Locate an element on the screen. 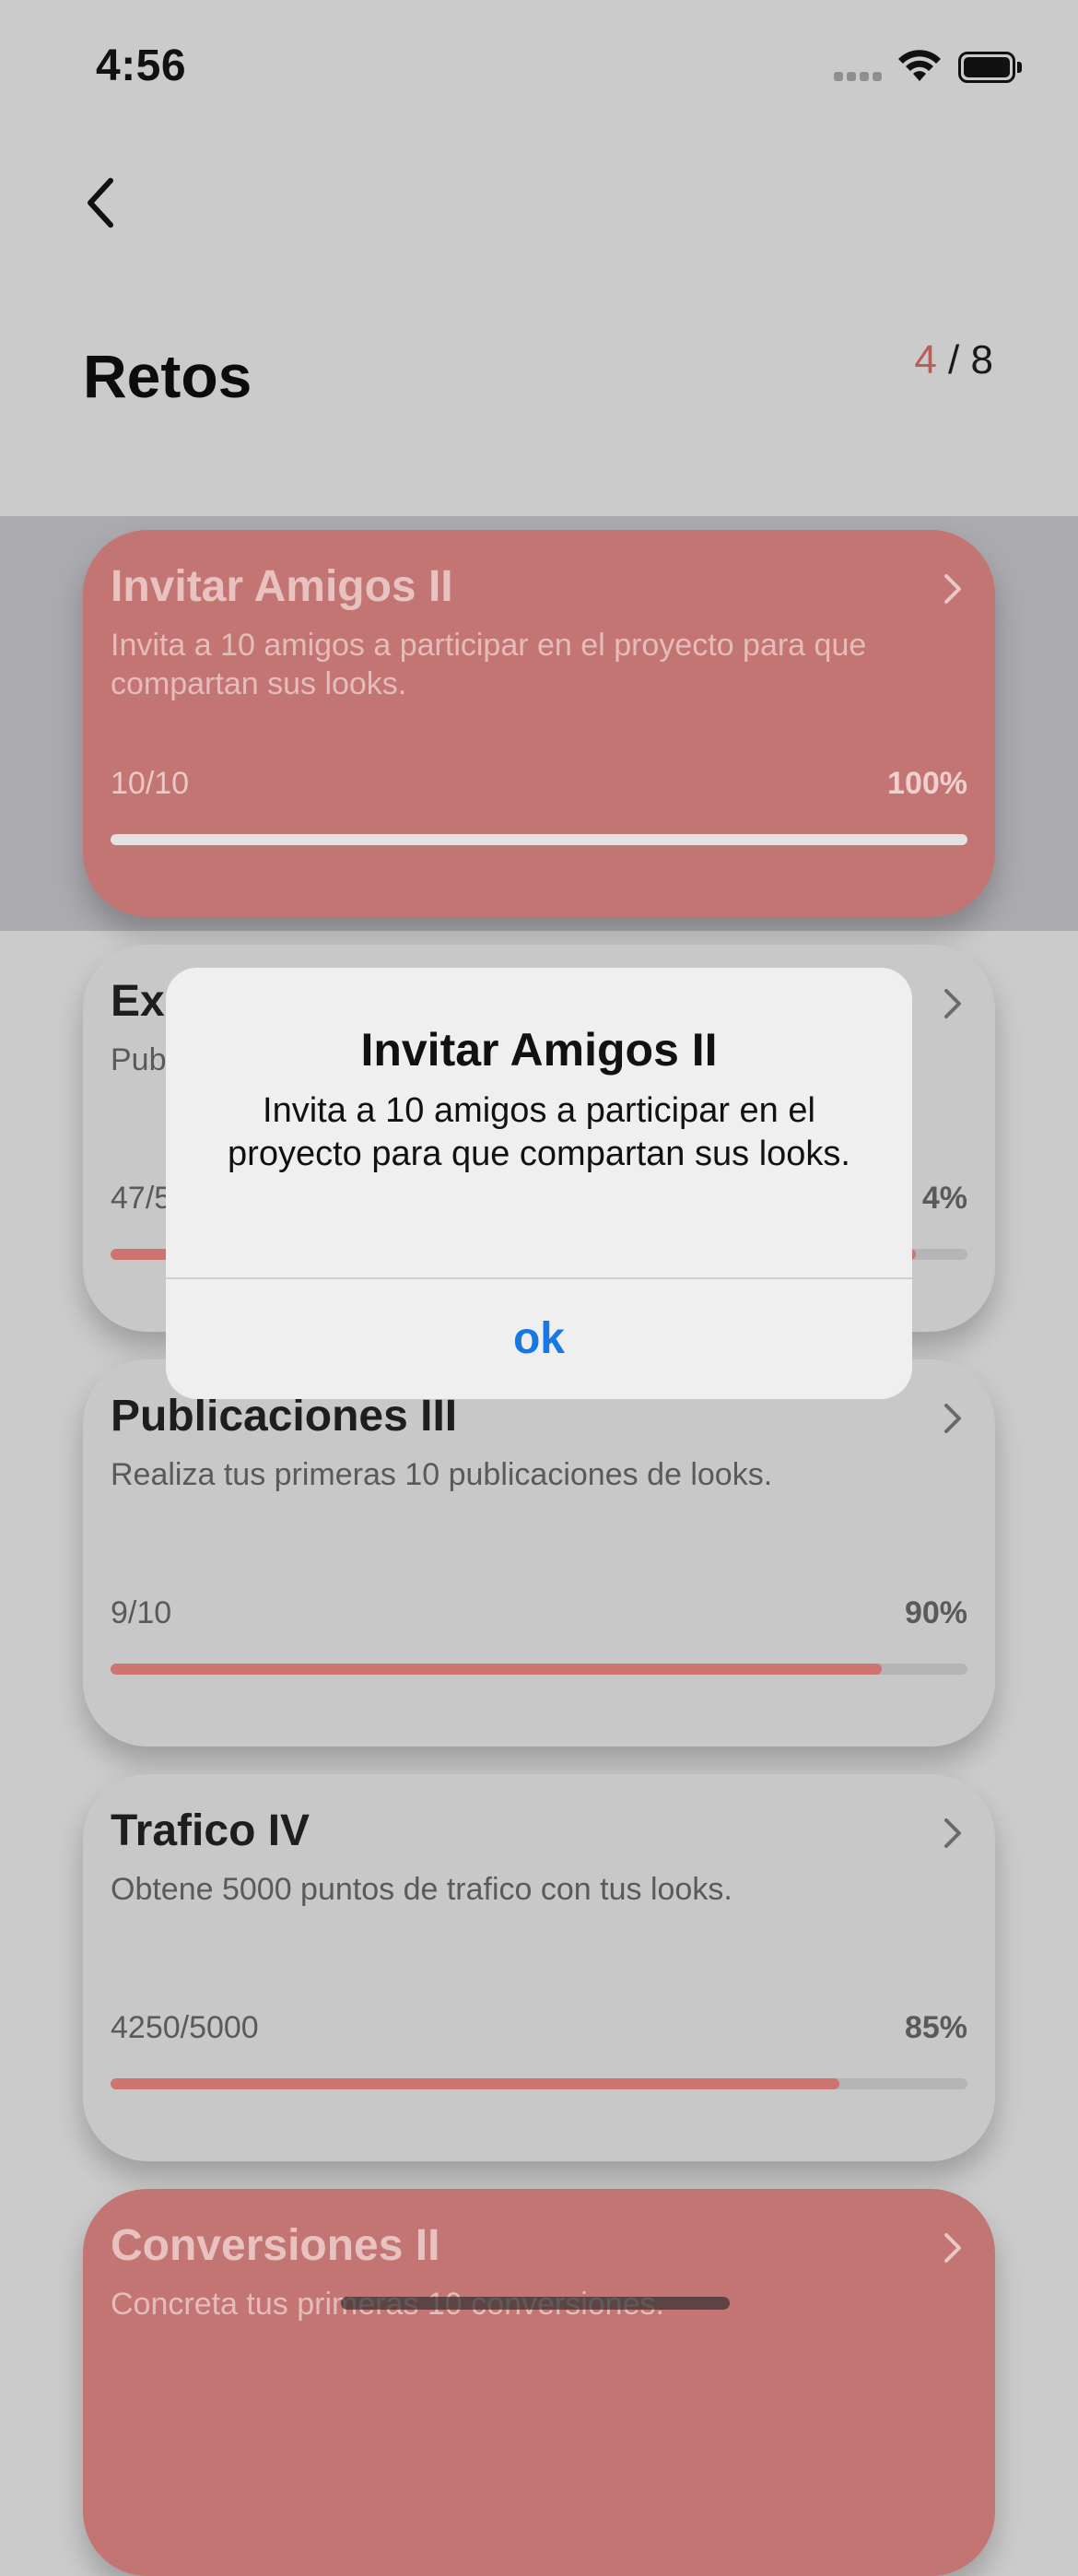  card-title: Conversiones II is located at coordinates (275, 2245).